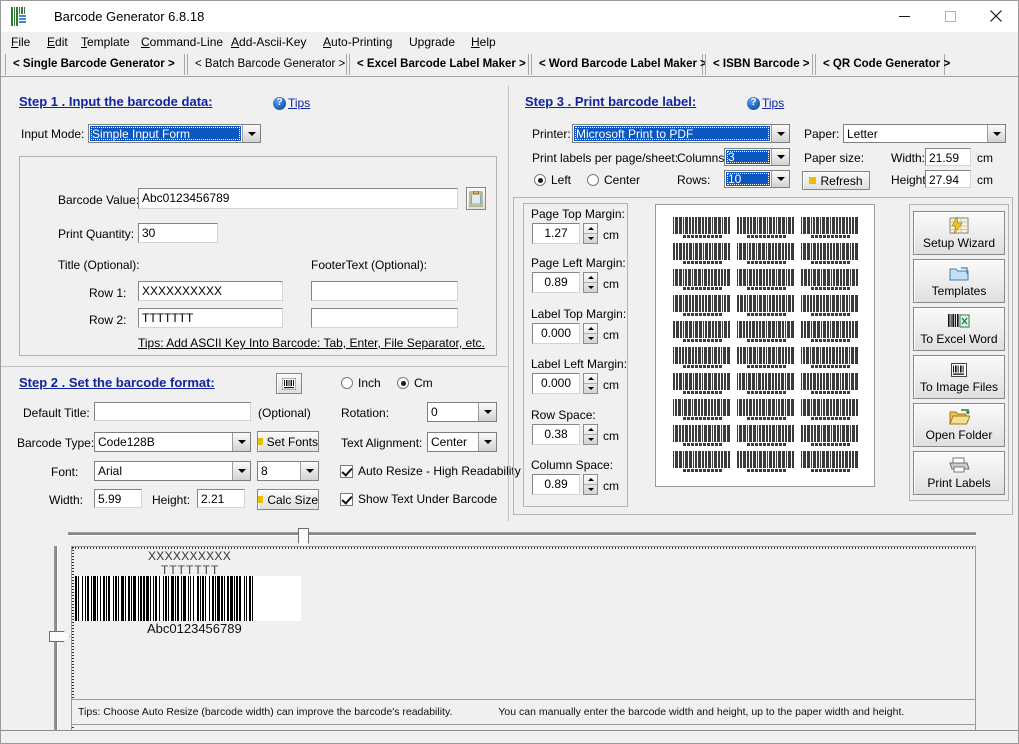  Describe the element at coordinates (556, 333) in the screenshot. I see `label-top-margin-input: 0.000` at that location.